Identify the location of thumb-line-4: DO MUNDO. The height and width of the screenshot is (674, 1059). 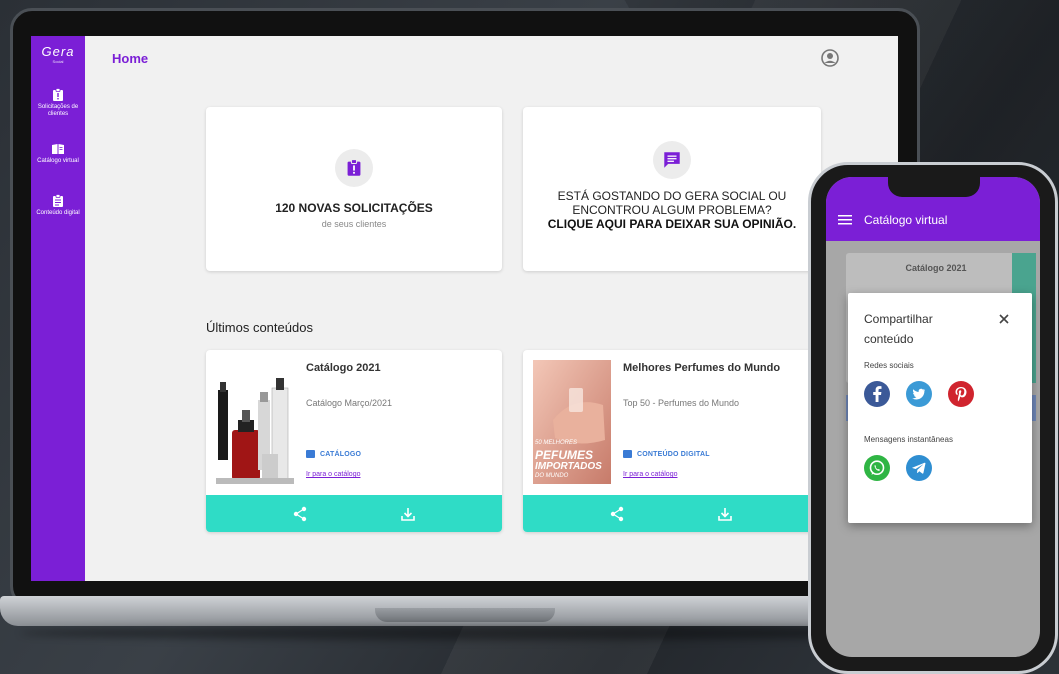
(552, 476).